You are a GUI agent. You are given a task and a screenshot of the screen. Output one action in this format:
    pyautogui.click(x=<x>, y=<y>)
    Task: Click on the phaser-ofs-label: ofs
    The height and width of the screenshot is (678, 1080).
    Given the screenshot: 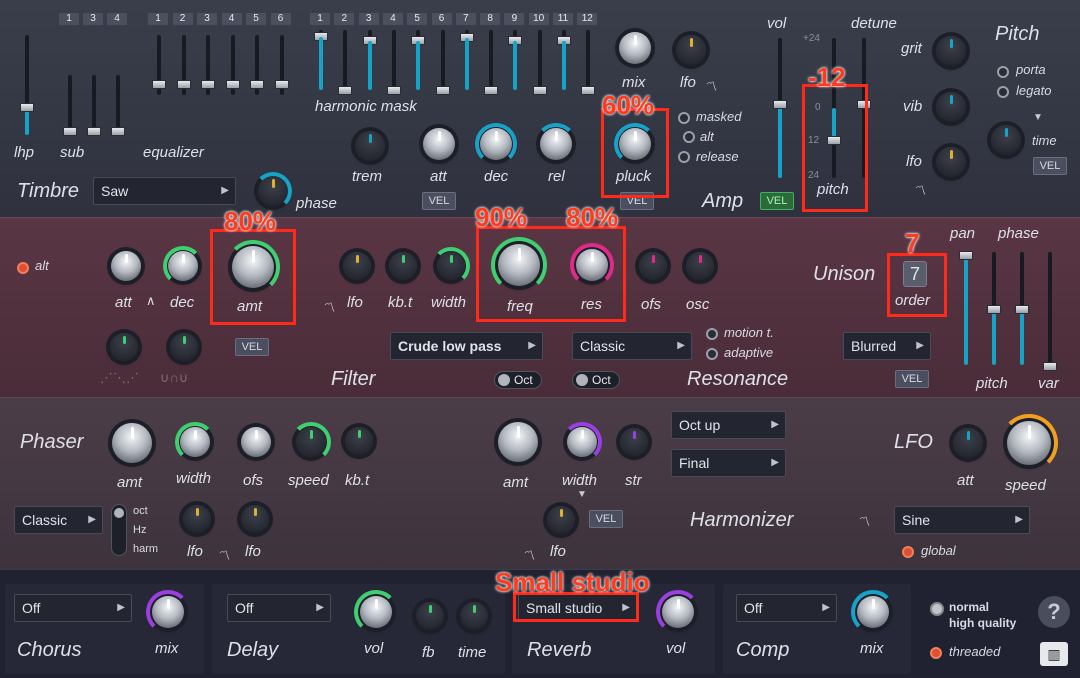 What is the action you would take?
    pyautogui.click(x=253, y=480)
    